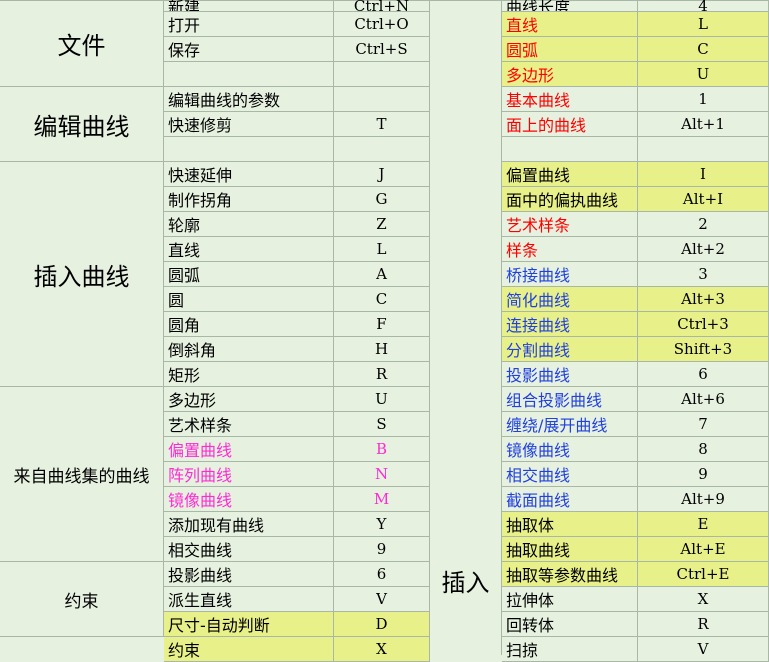 The image size is (769, 662). I want to click on right-command-name: 基本曲线, so click(570, 99).